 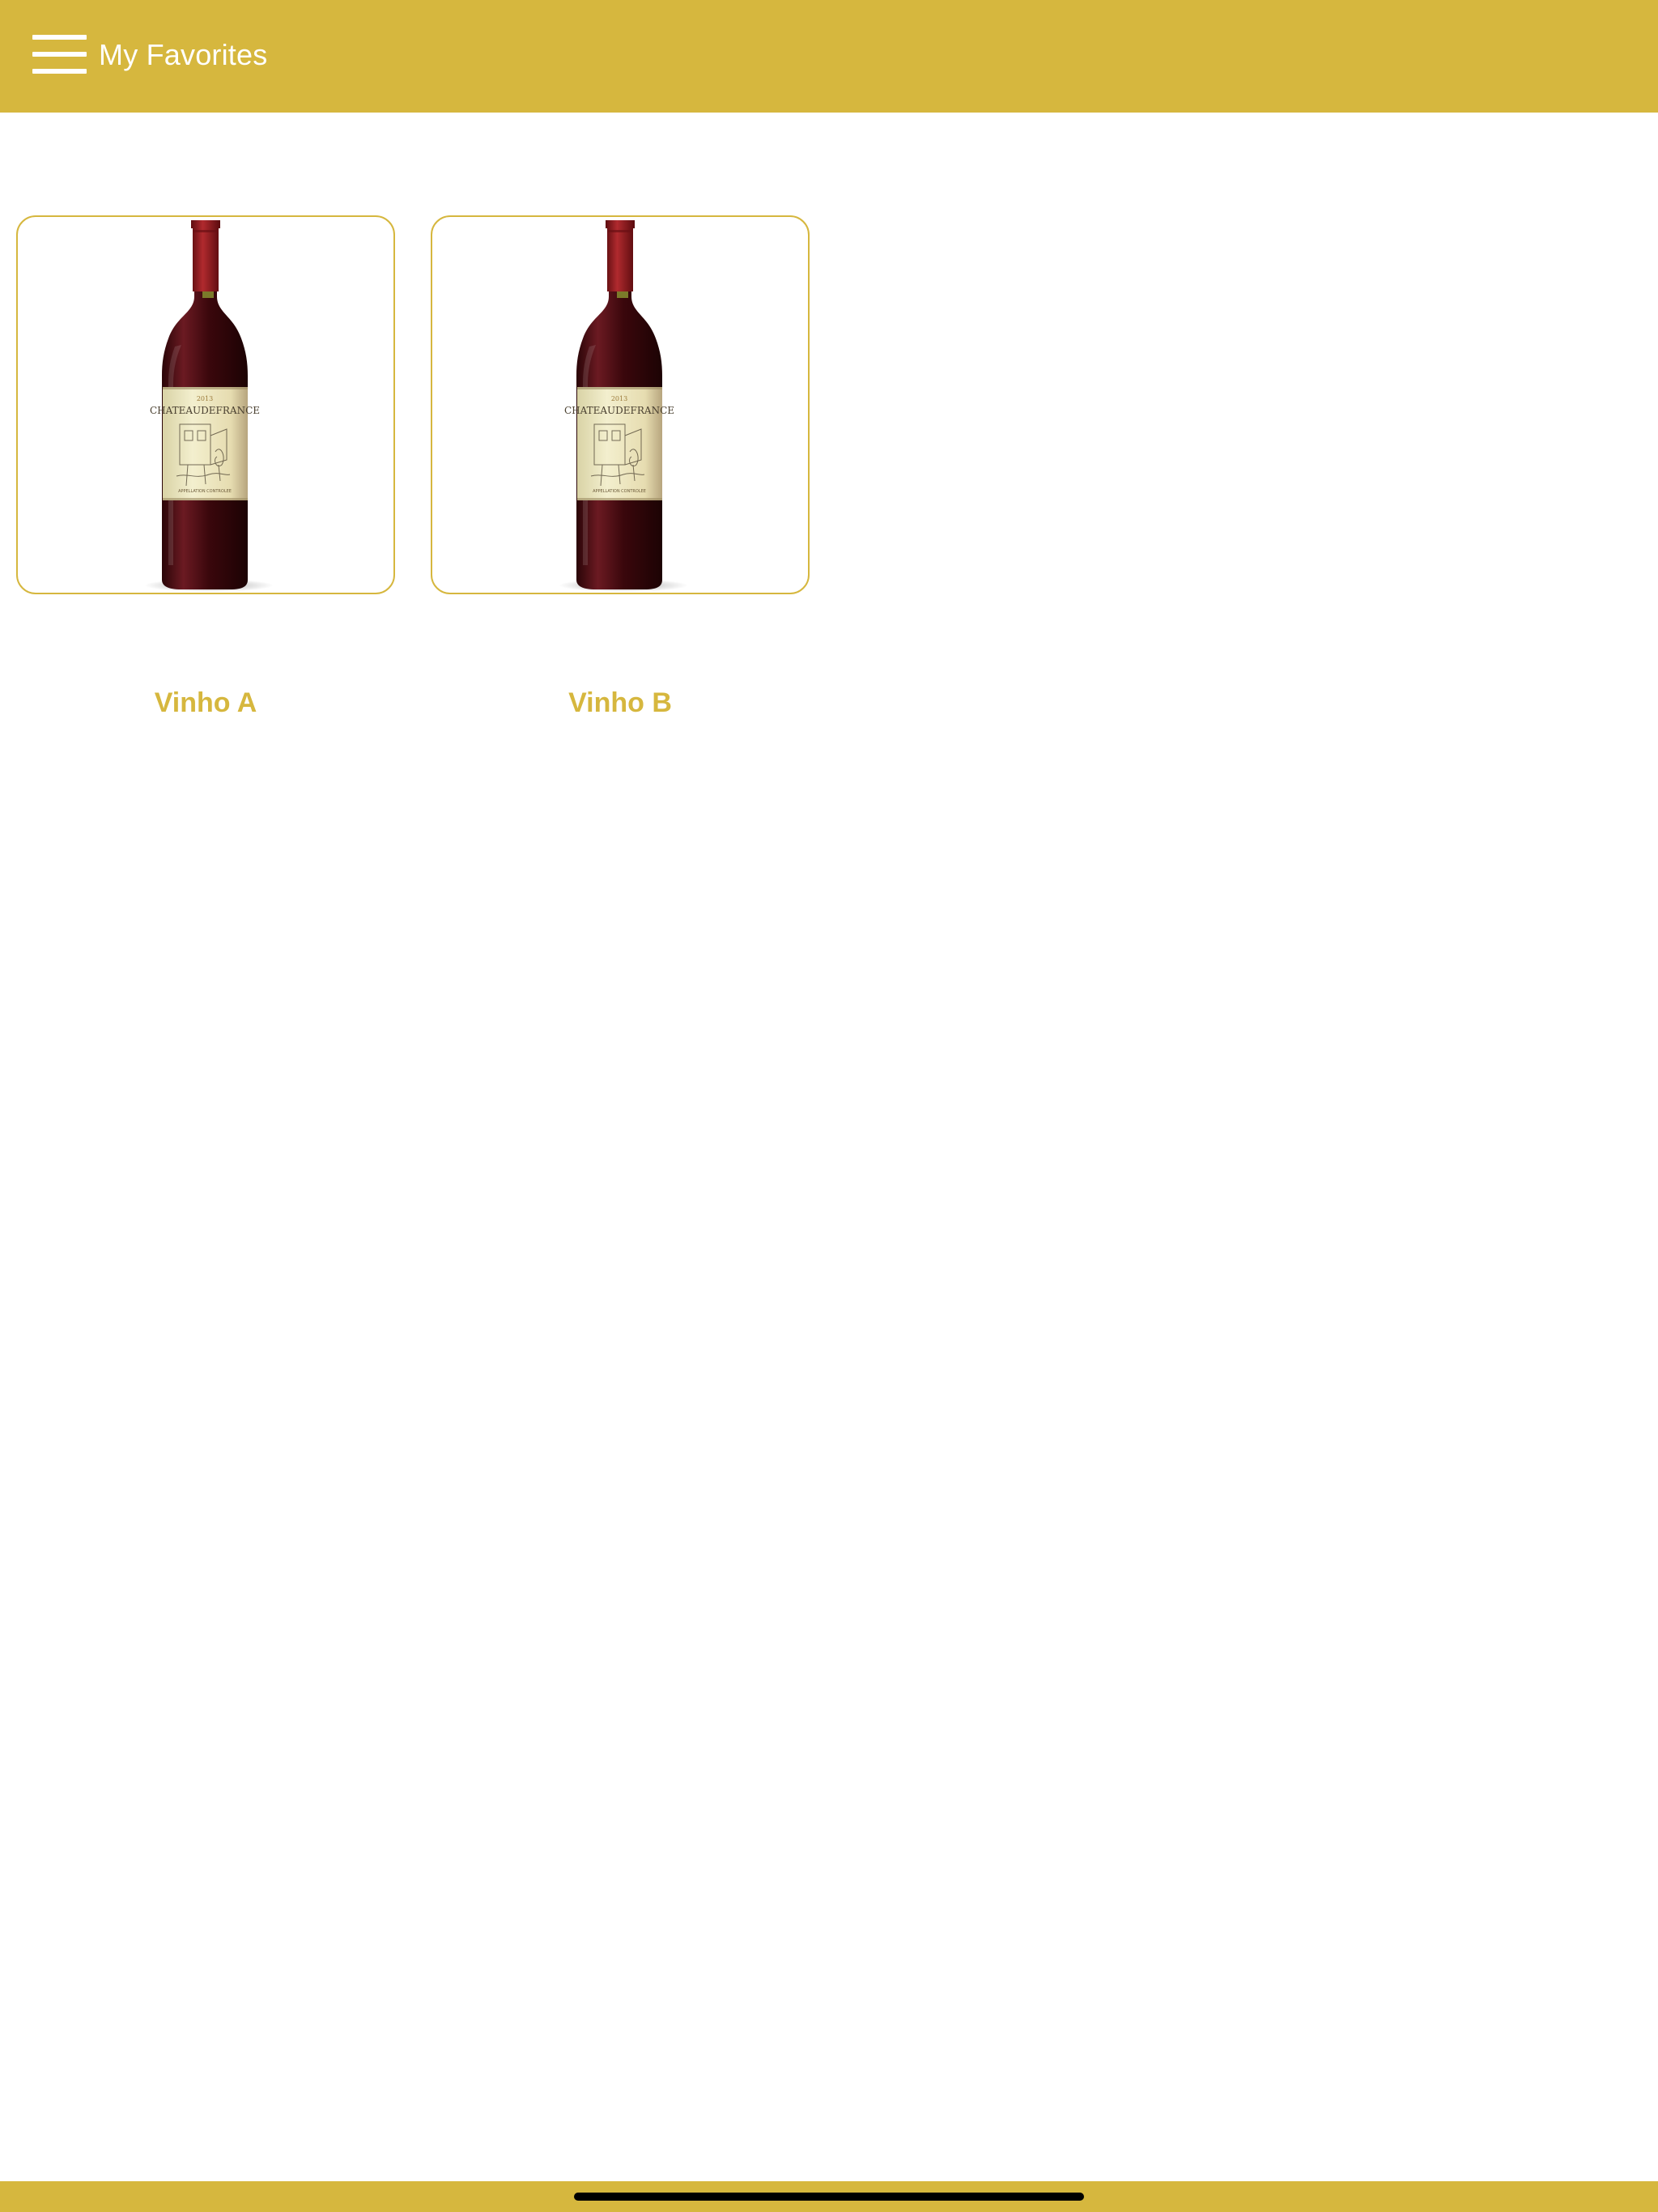 I want to click on hamburger-menu-icon, so click(x=57, y=54).